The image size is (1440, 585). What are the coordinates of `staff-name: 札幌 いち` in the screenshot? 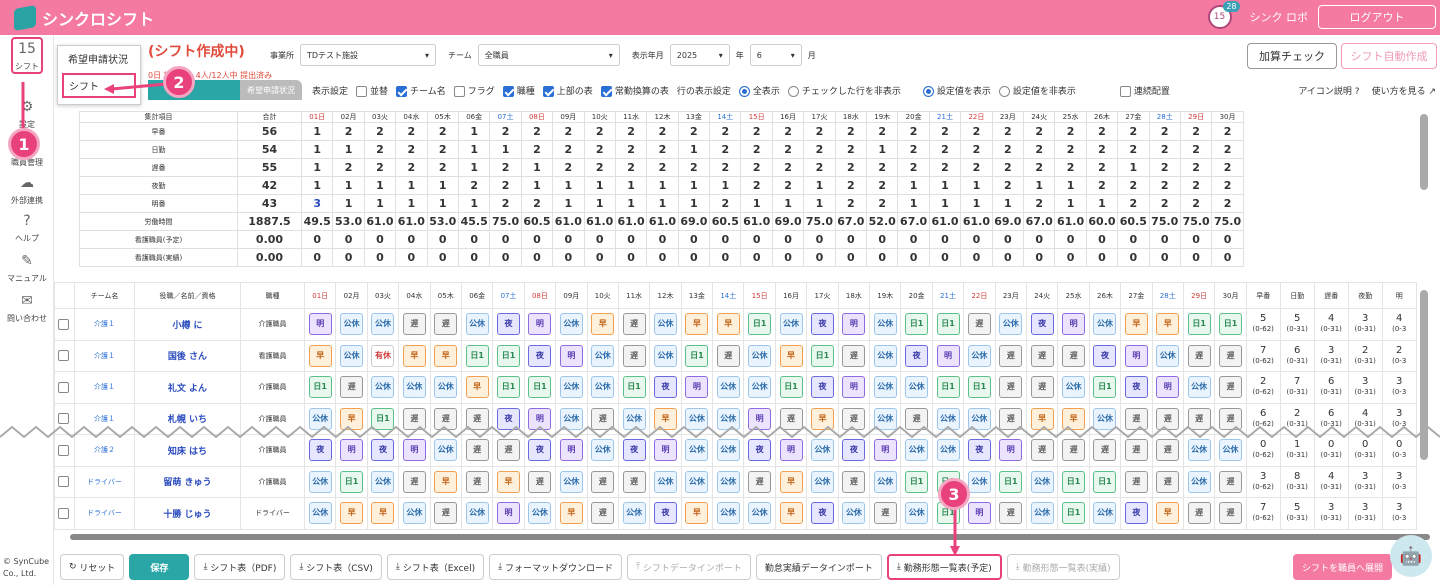 It's located at (187, 420).